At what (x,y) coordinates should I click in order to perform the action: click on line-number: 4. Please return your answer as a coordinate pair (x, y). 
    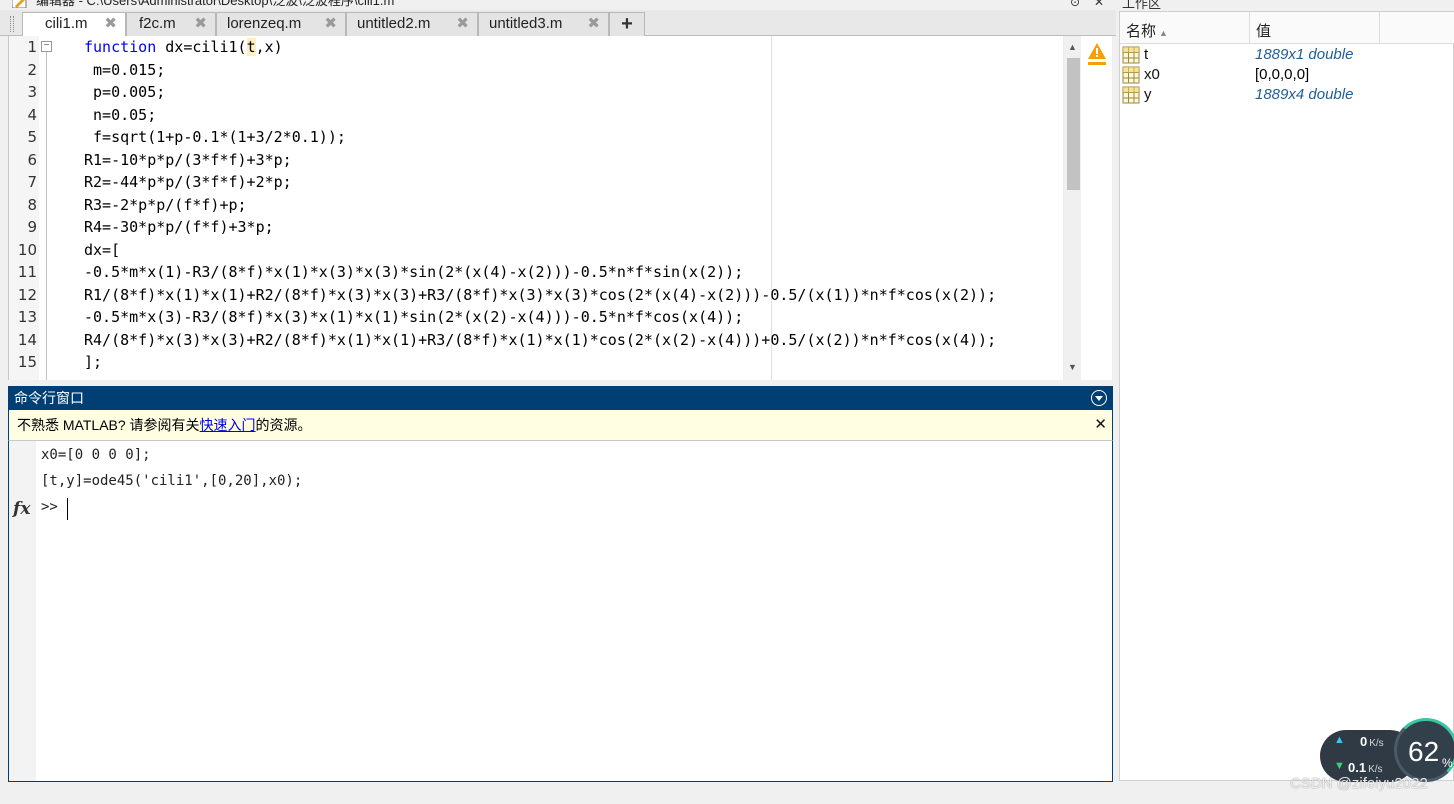
    Looking at the image, I should click on (32, 115).